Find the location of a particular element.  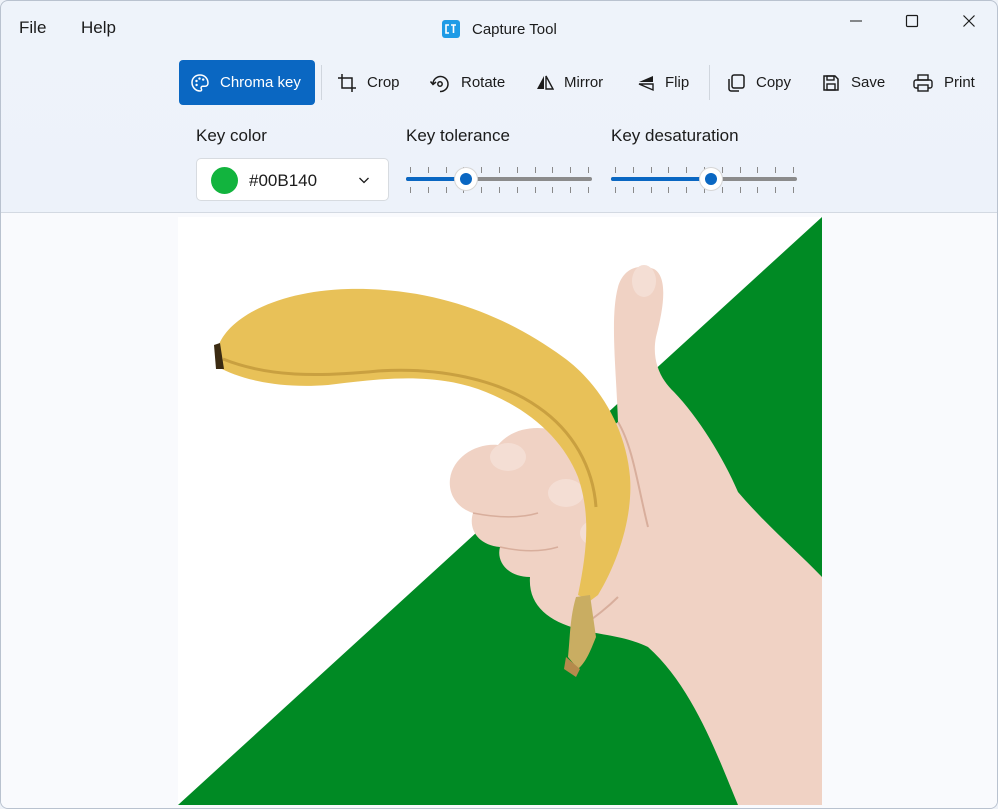

copy-button: Copy is located at coordinates (758, 82).